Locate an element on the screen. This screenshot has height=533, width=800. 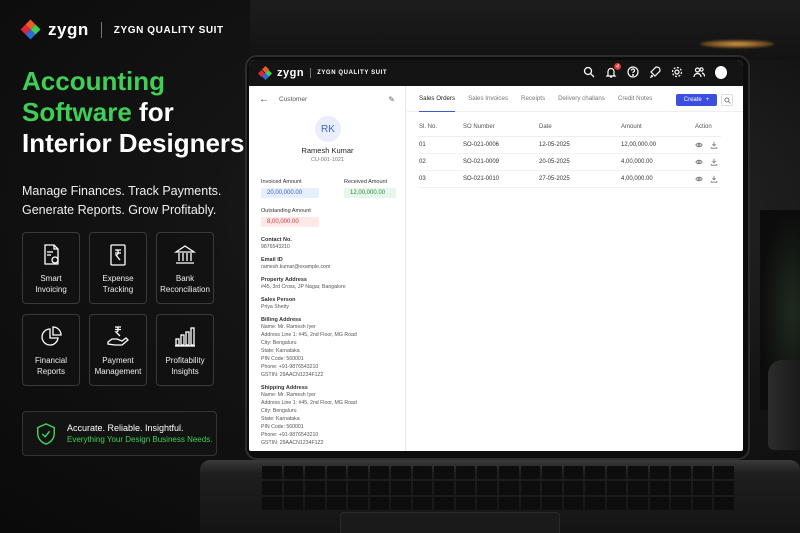
app-brand-divider is located at coordinates (311, 73).